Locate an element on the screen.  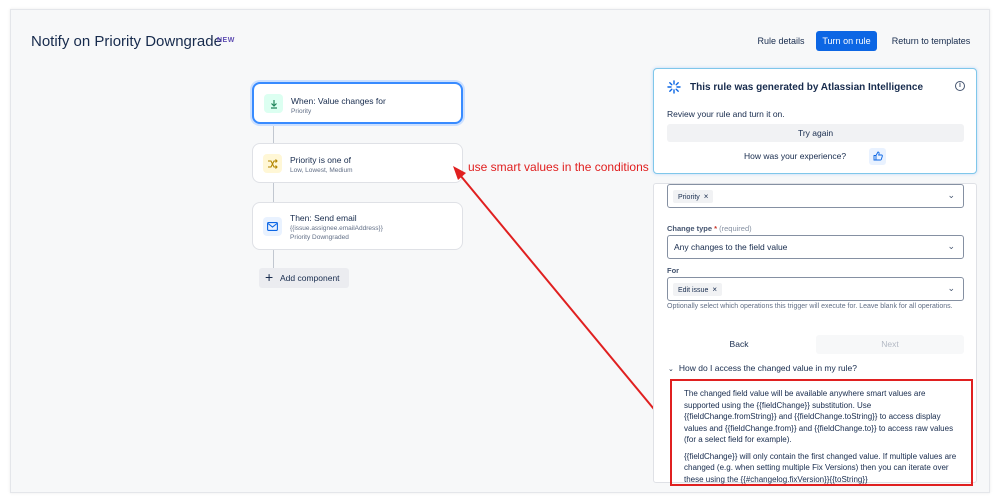
node-subtitle: Low, Lowest, Medium is located at coordinates (321, 170).